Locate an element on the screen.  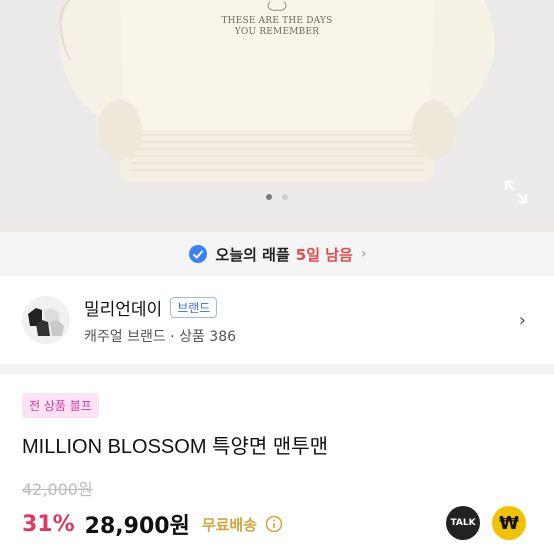
carousel-dots is located at coordinates (277, 197).